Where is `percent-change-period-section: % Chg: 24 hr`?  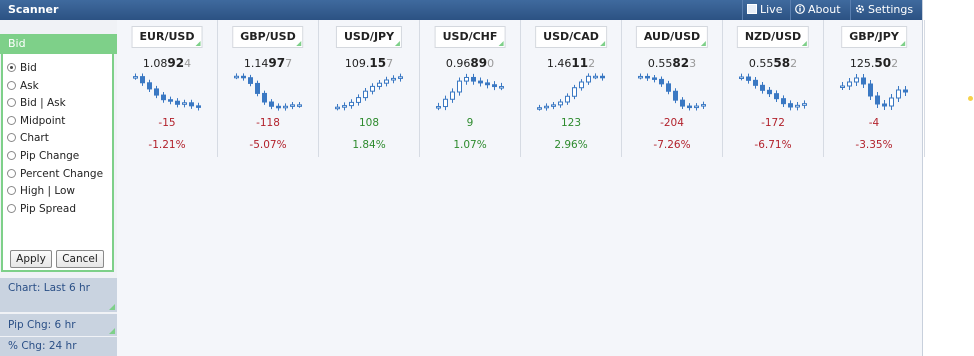 percent-change-period-section: % Chg: 24 hr is located at coordinates (58, 346).